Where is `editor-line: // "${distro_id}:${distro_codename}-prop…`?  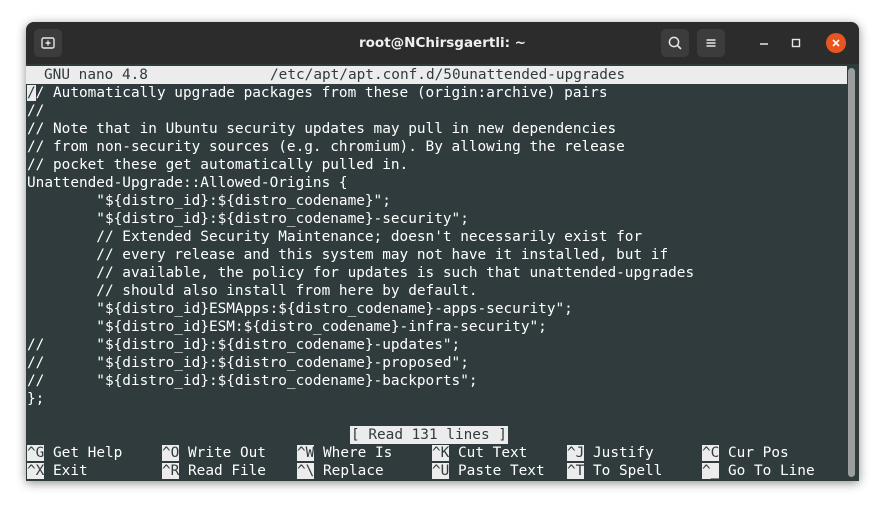
editor-line: // "${distro_id}:${distro_codename}-prop… is located at coordinates (248, 363).